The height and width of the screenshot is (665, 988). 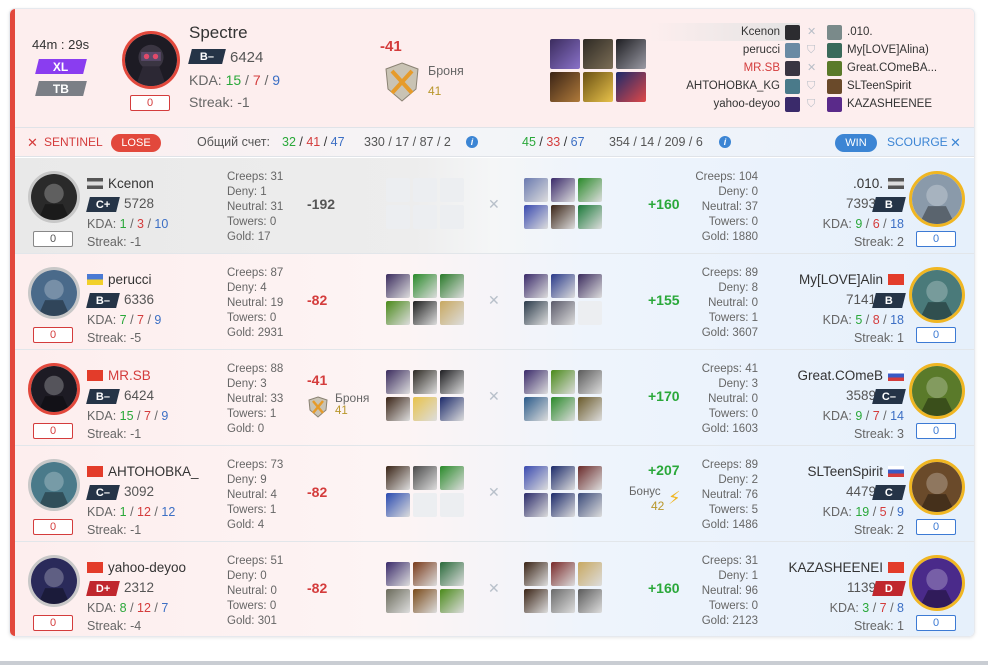 What do you see at coordinates (725, 68) in the screenshot?
I see `list-item: MR.SB` at bounding box center [725, 68].